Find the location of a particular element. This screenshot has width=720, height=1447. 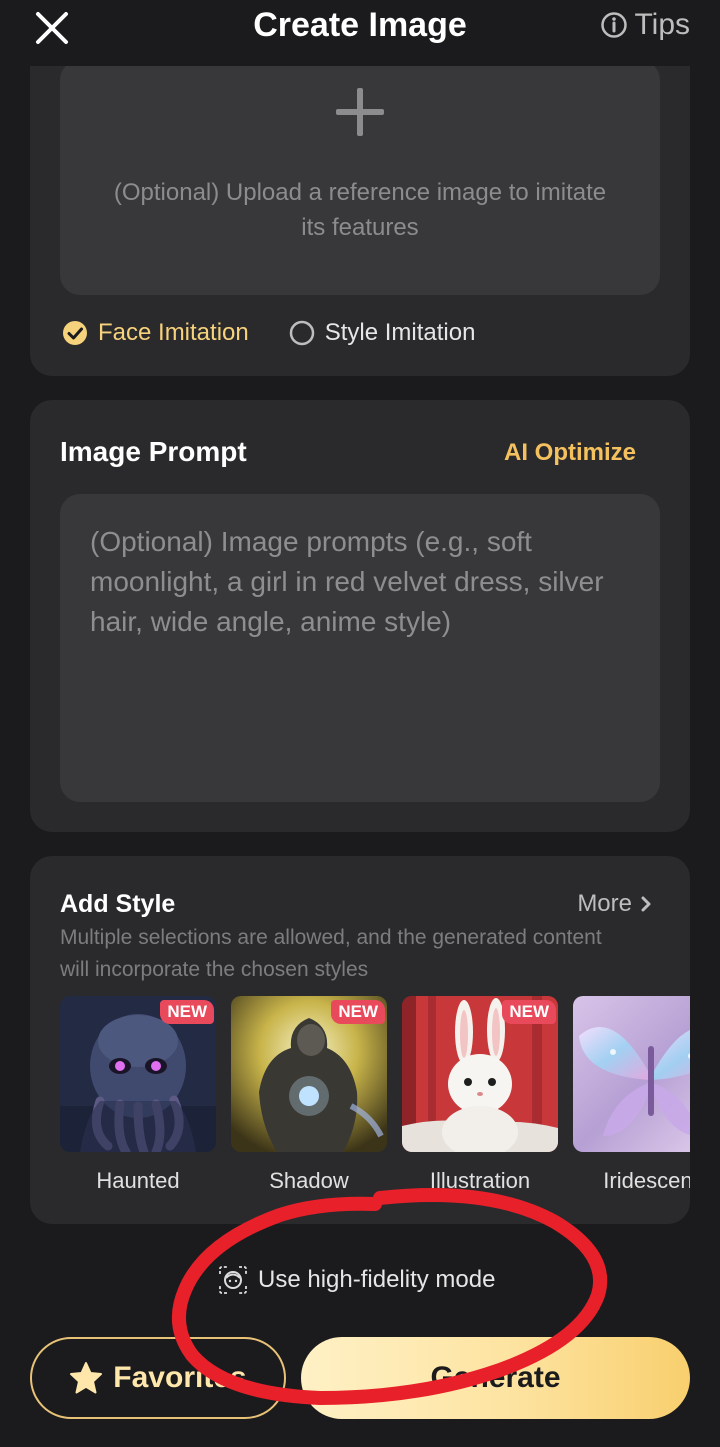

info-icon is located at coordinates (614, 25).